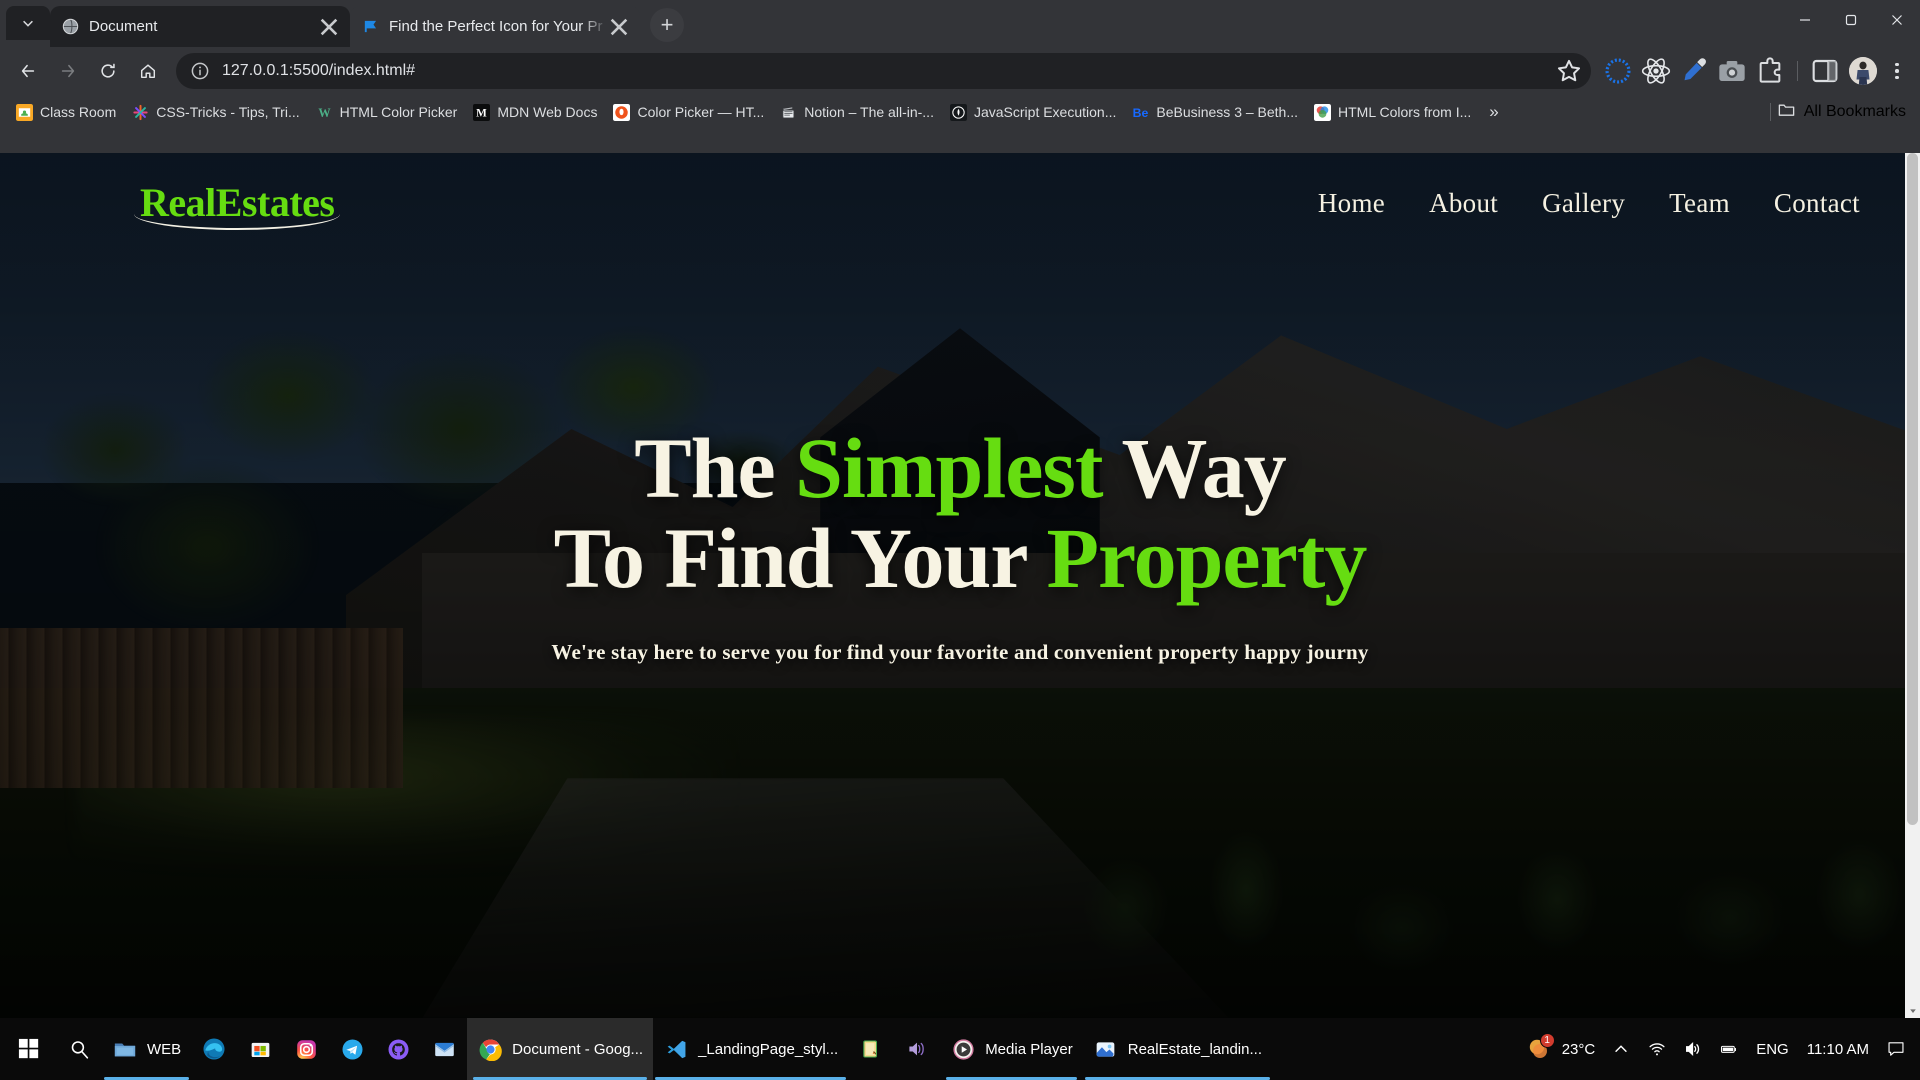  I want to click on url-text: 127.0.0.1:5500/index.html#, so click(888, 71).